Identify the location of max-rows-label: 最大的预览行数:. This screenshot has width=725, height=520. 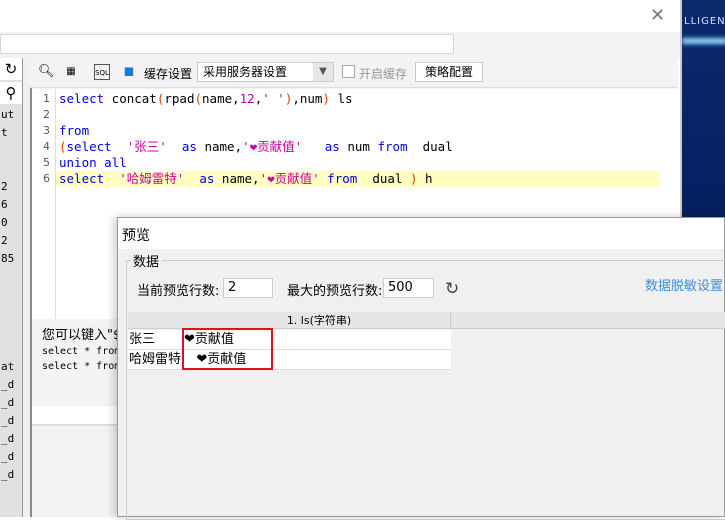
(335, 291).